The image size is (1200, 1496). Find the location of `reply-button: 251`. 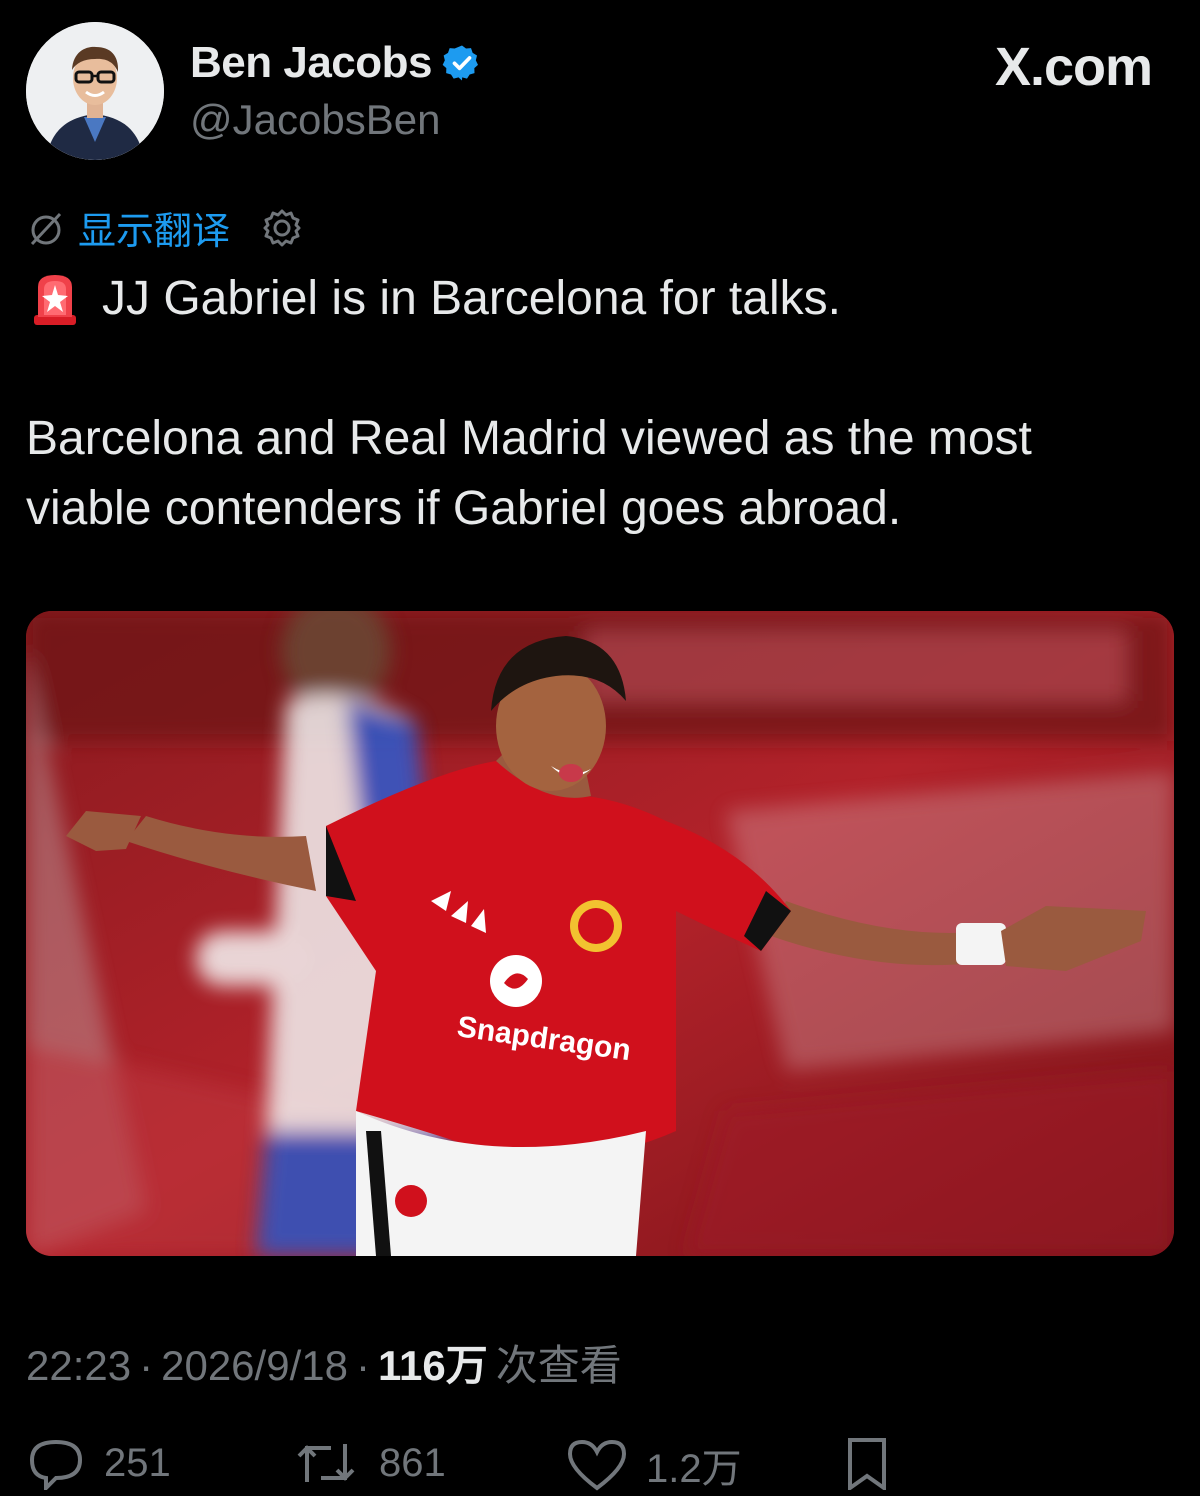

reply-button: 251 is located at coordinates (98, 1463).